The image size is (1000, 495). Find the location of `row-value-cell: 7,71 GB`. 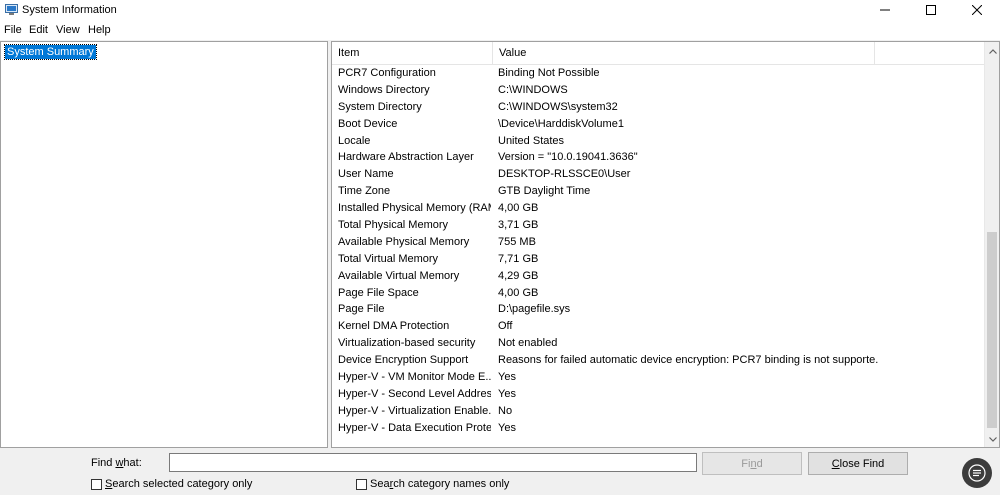

row-value-cell: 7,71 GB is located at coordinates (518, 258).